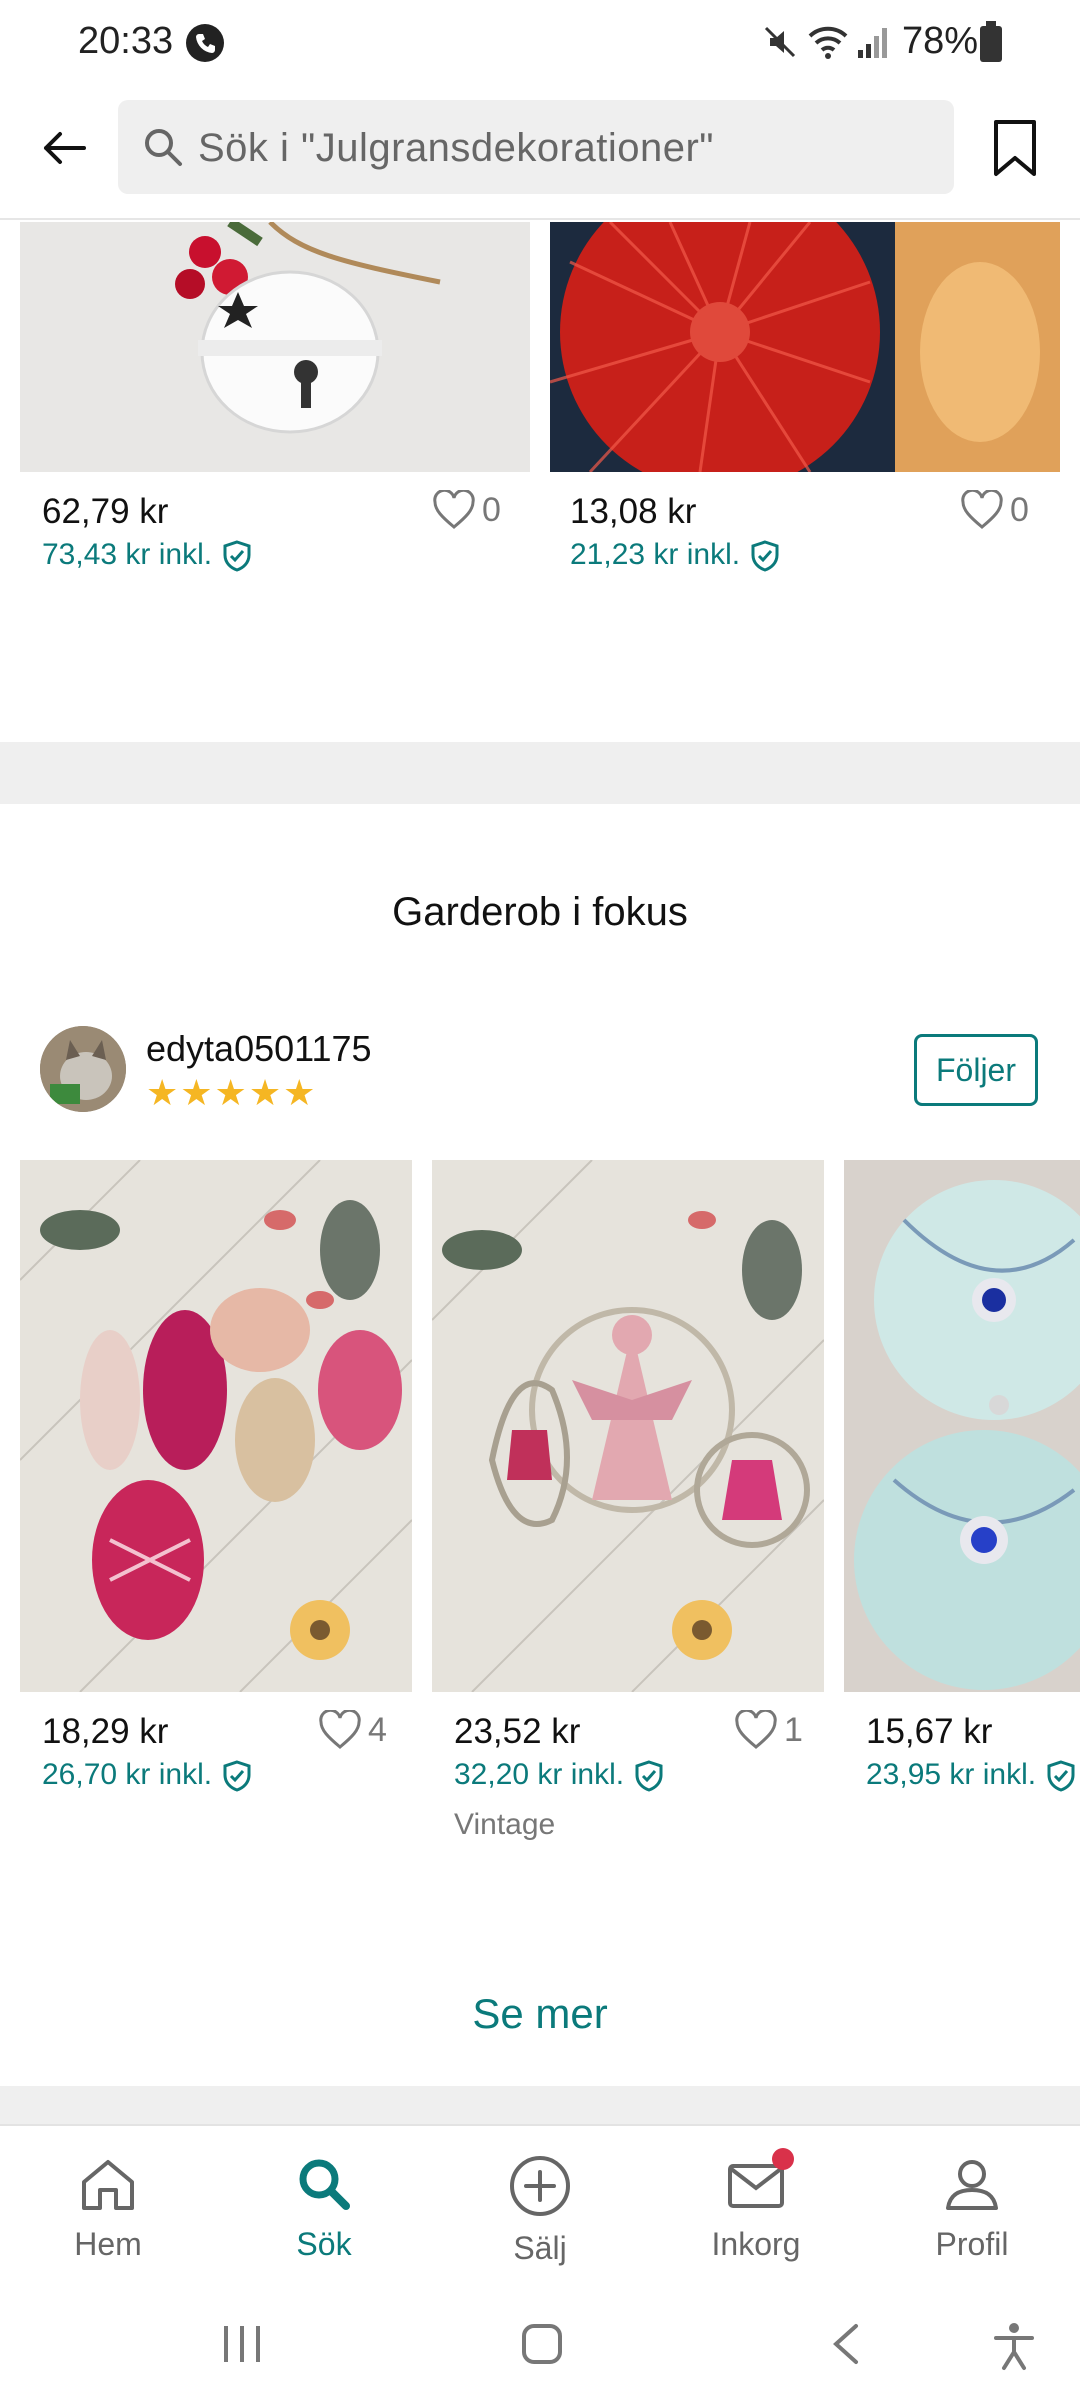  What do you see at coordinates (126, 41) in the screenshot?
I see `status-time: 20:33` at bounding box center [126, 41].